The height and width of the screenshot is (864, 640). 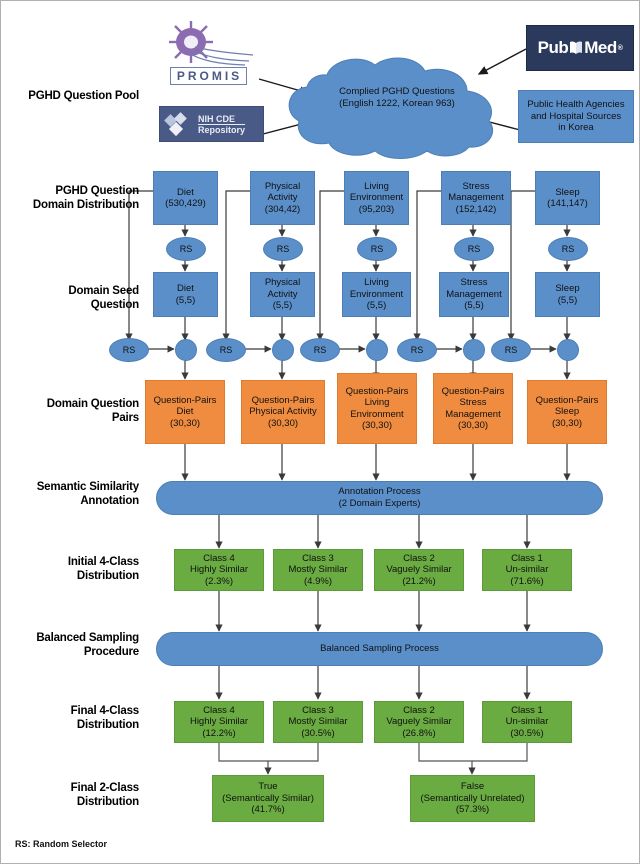 I want to click on stage-label-initial-4class: Initial 4-Class Distribution, so click(x=103, y=569).